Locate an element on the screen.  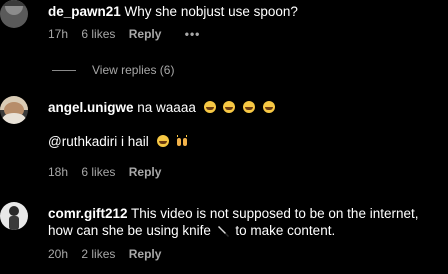
knife-icon is located at coordinates (223, 231).